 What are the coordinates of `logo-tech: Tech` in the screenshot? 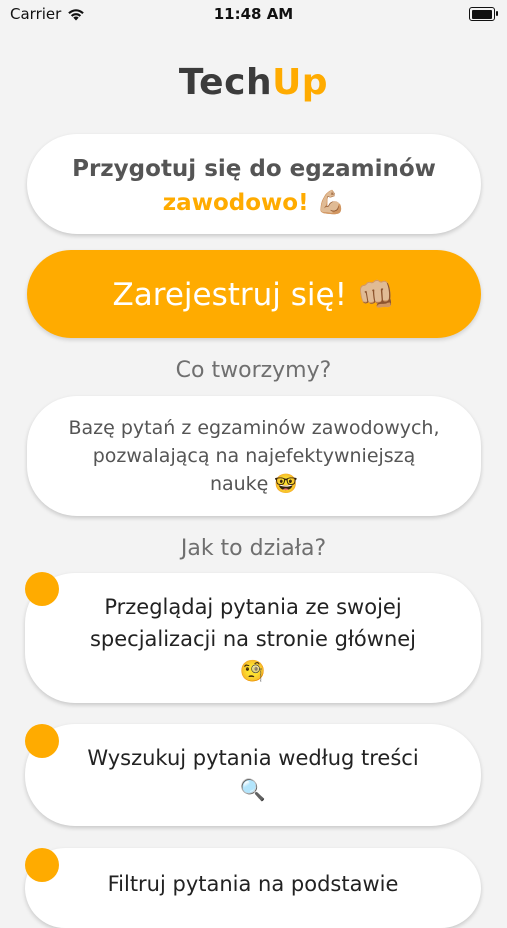 It's located at (225, 82).